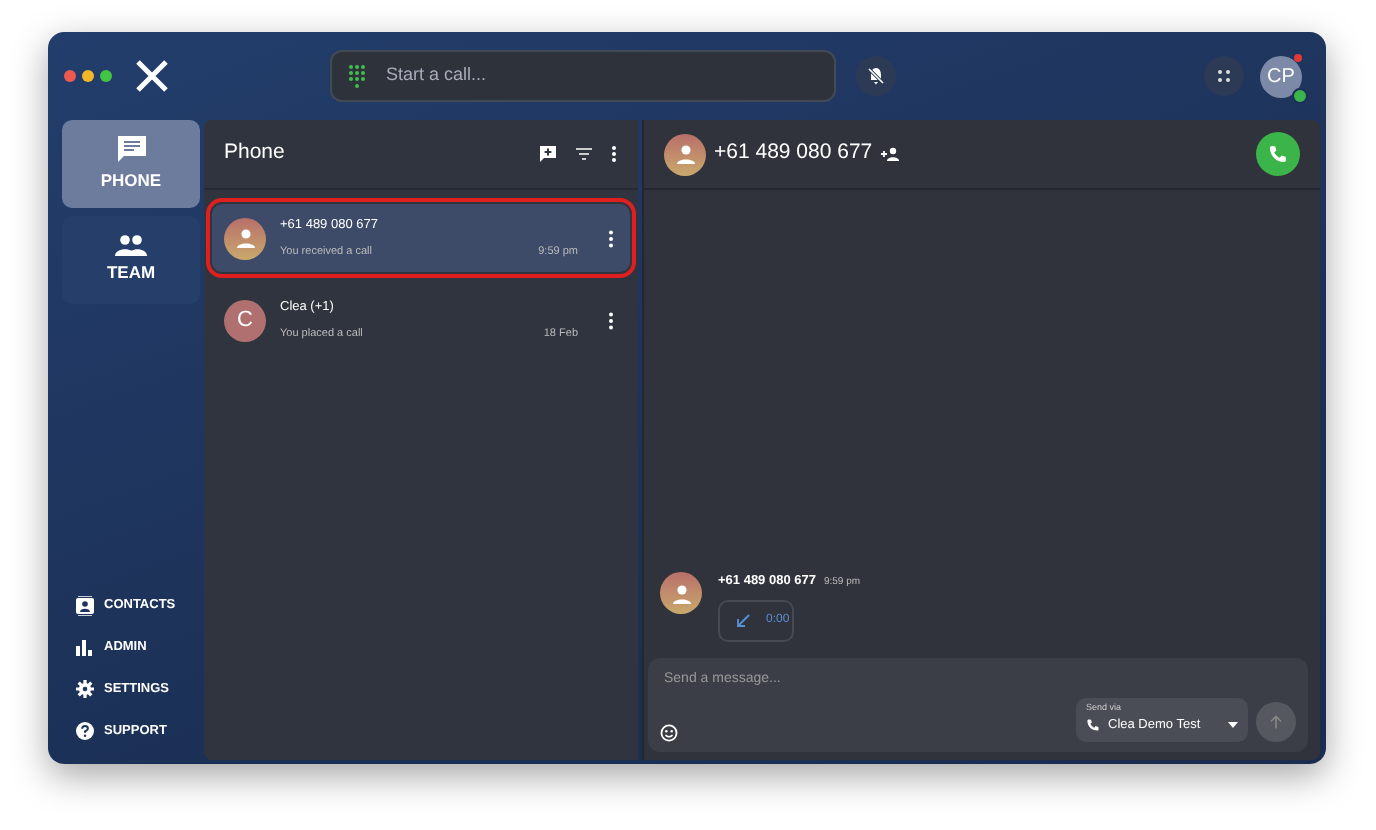 This screenshot has height=830, width=1376. Describe the element at coordinates (357, 76) in the screenshot. I see `dialpad-icon` at that location.